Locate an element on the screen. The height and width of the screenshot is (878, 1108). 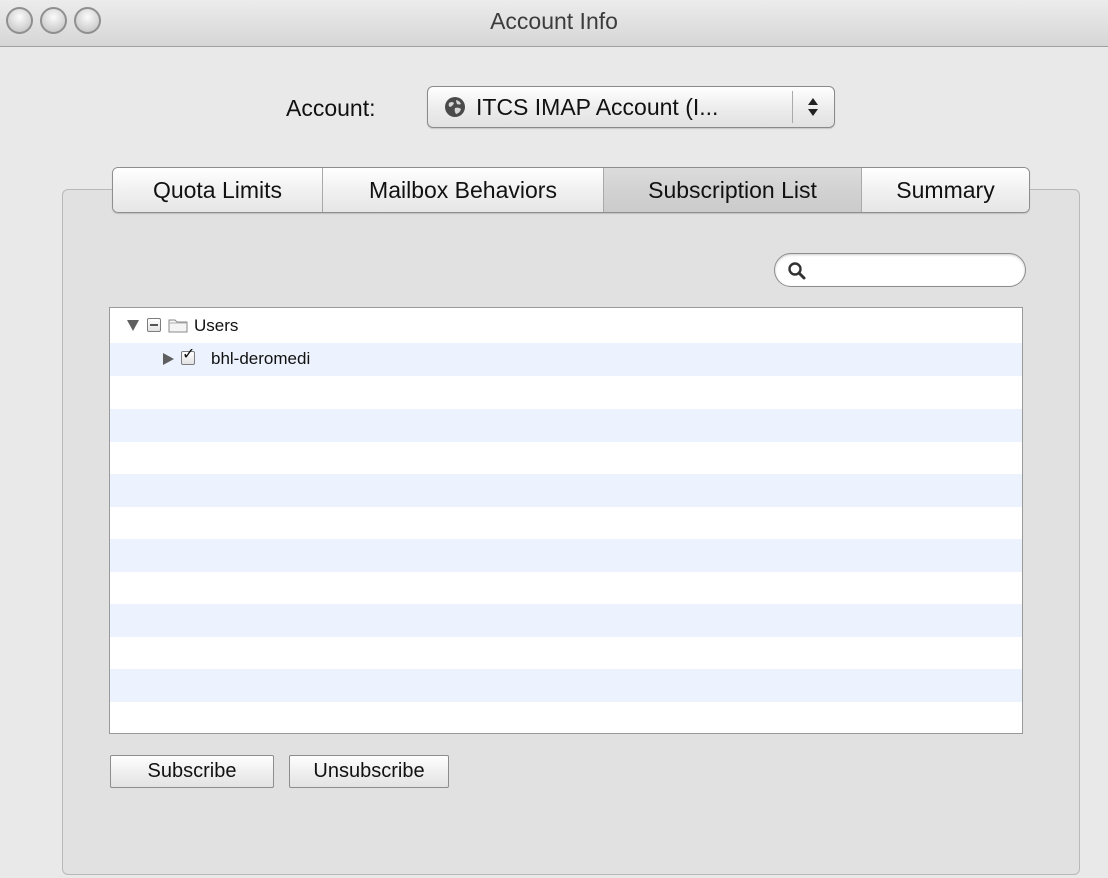
tab-mailbox-behaviors: Mailbox Behaviors is located at coordinates (463, 190).